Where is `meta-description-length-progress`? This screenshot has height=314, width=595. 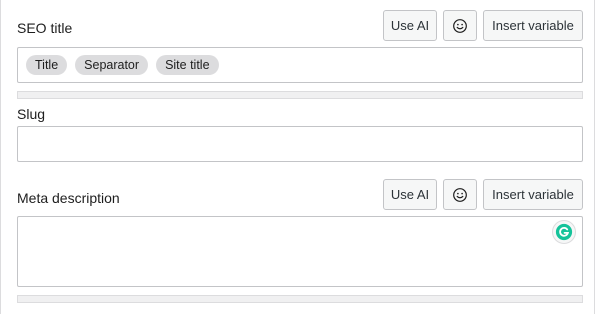 meta-description-length-progress is located at coordinates (300, 299).